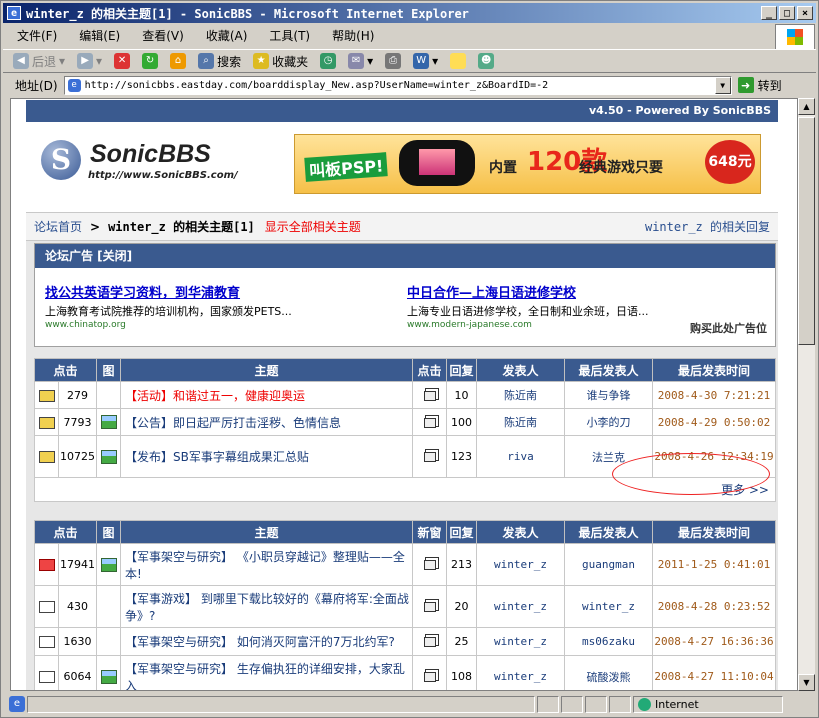 The height and width of the screenshot is (718, 819). Describe the element at coordinates (360, 61) in the screenshot. I see `mail-button: ✉ ▾` at that location.